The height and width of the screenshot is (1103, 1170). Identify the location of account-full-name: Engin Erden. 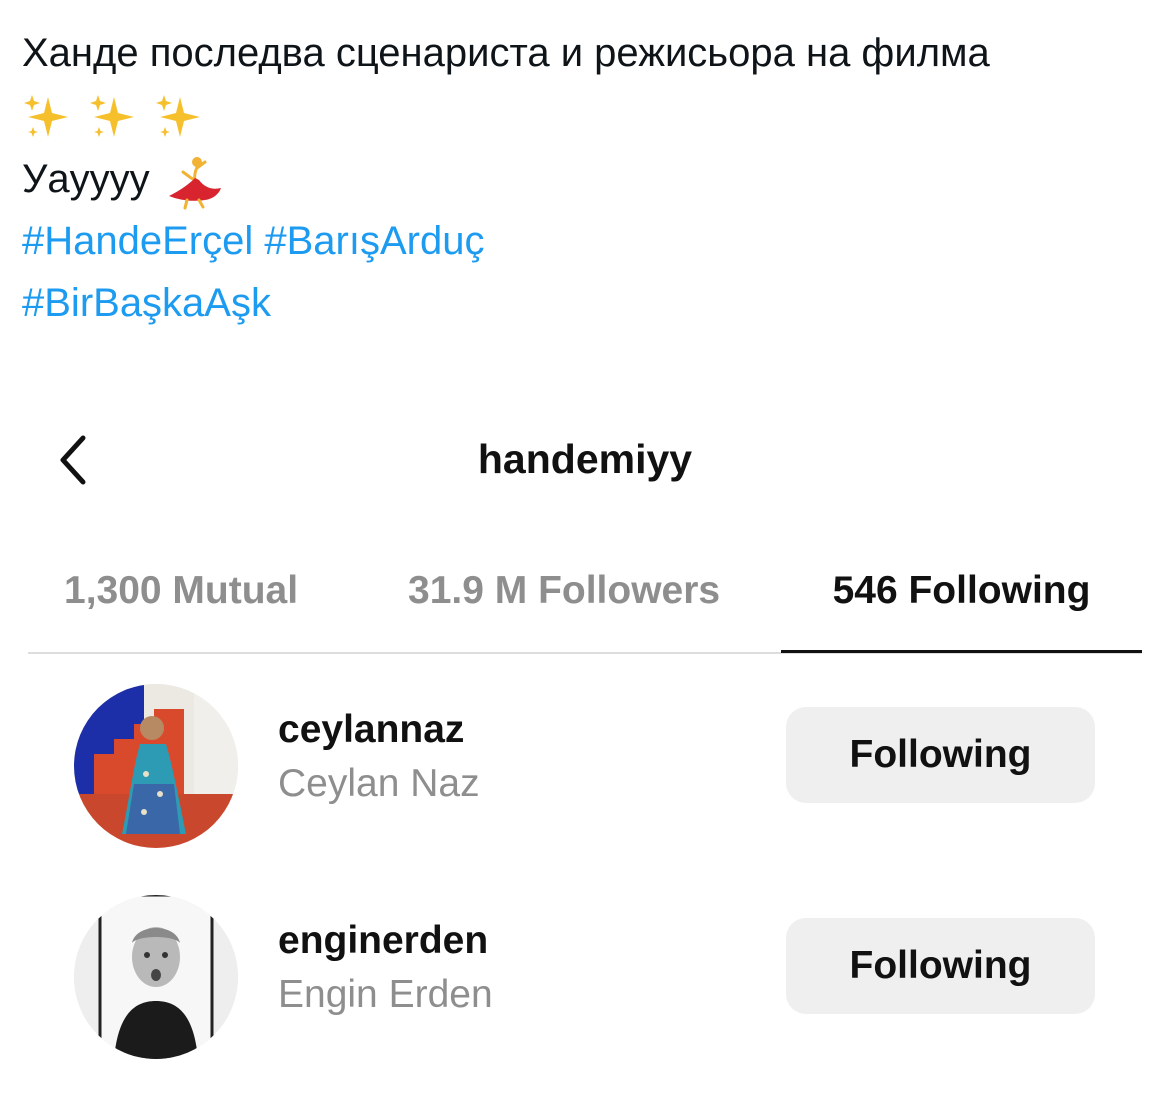
(385, 994).